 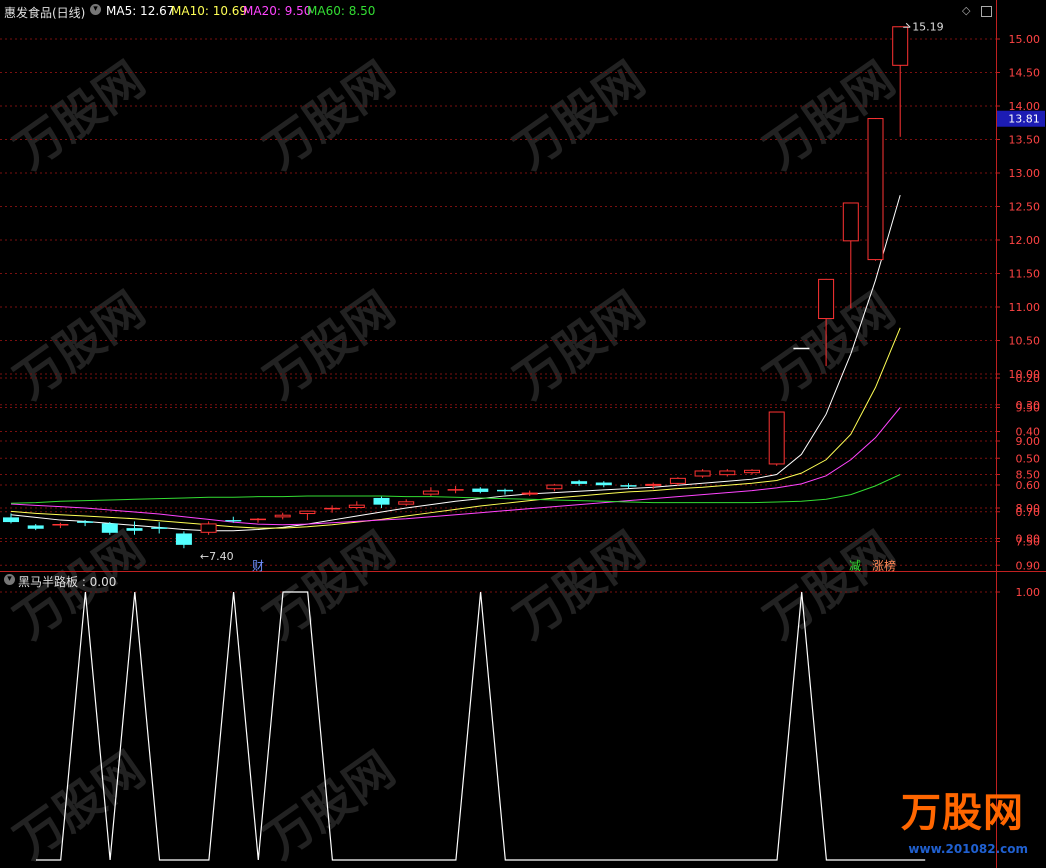 I want to click on stock-title: 惠发食品(日线), so click(x=45, y=13).